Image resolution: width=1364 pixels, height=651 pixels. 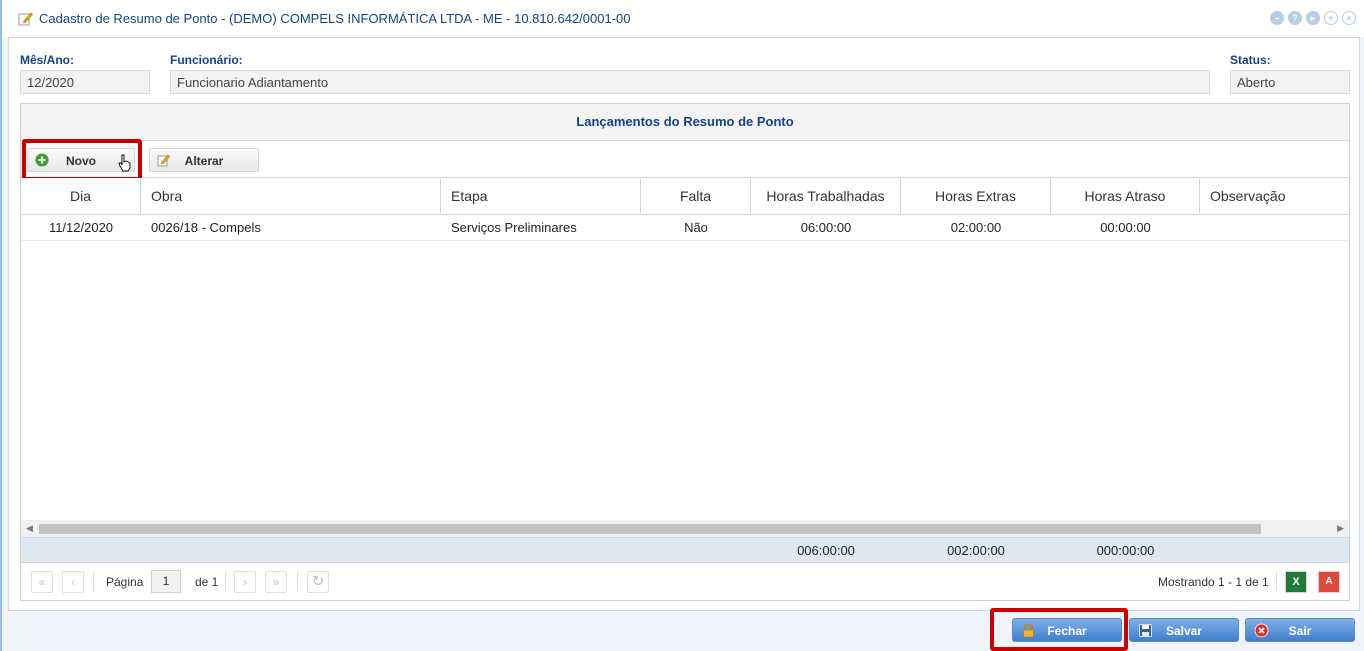 What do you see at coordinates (81, 227) in the screenshot?
I see `cell-dia: 11/12/2020` at bounding box center [81, 227].